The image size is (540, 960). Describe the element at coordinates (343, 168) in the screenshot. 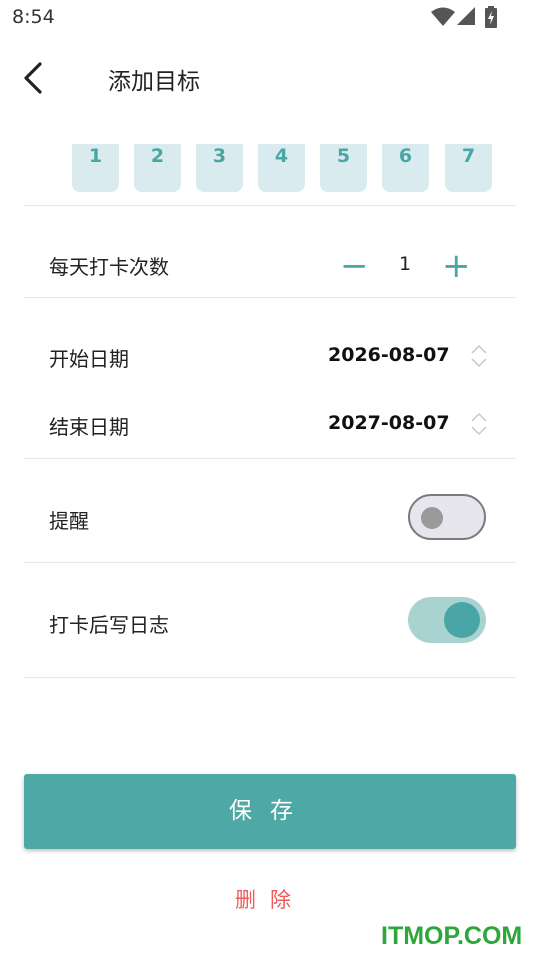

I see `day-chip-5: 5` at that location.